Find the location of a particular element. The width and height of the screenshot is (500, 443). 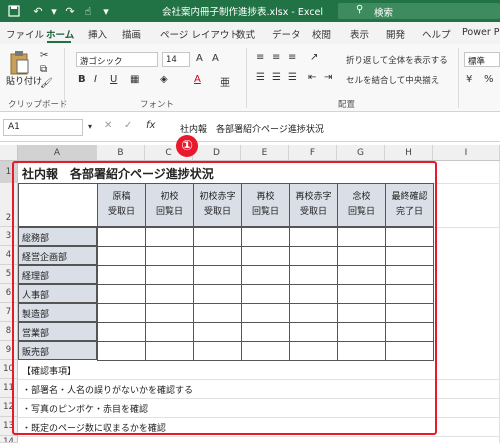

tab-home: ホーム is located at coordinates (60, 34).